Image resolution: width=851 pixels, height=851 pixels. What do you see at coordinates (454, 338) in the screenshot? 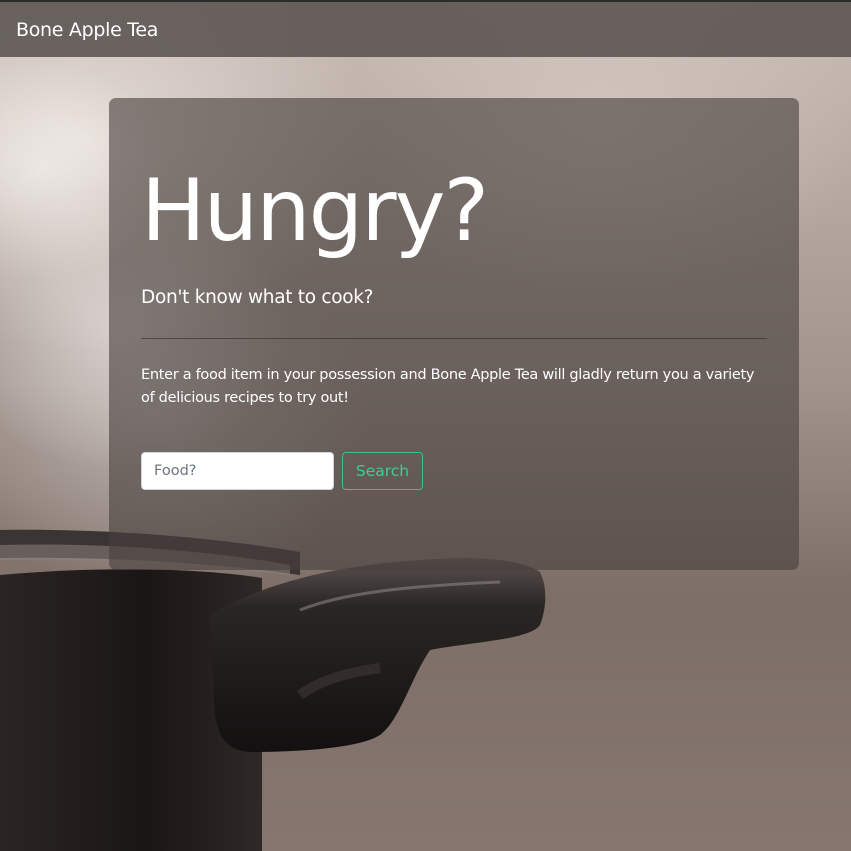
I see `divider` at bounding box center [454, 338].